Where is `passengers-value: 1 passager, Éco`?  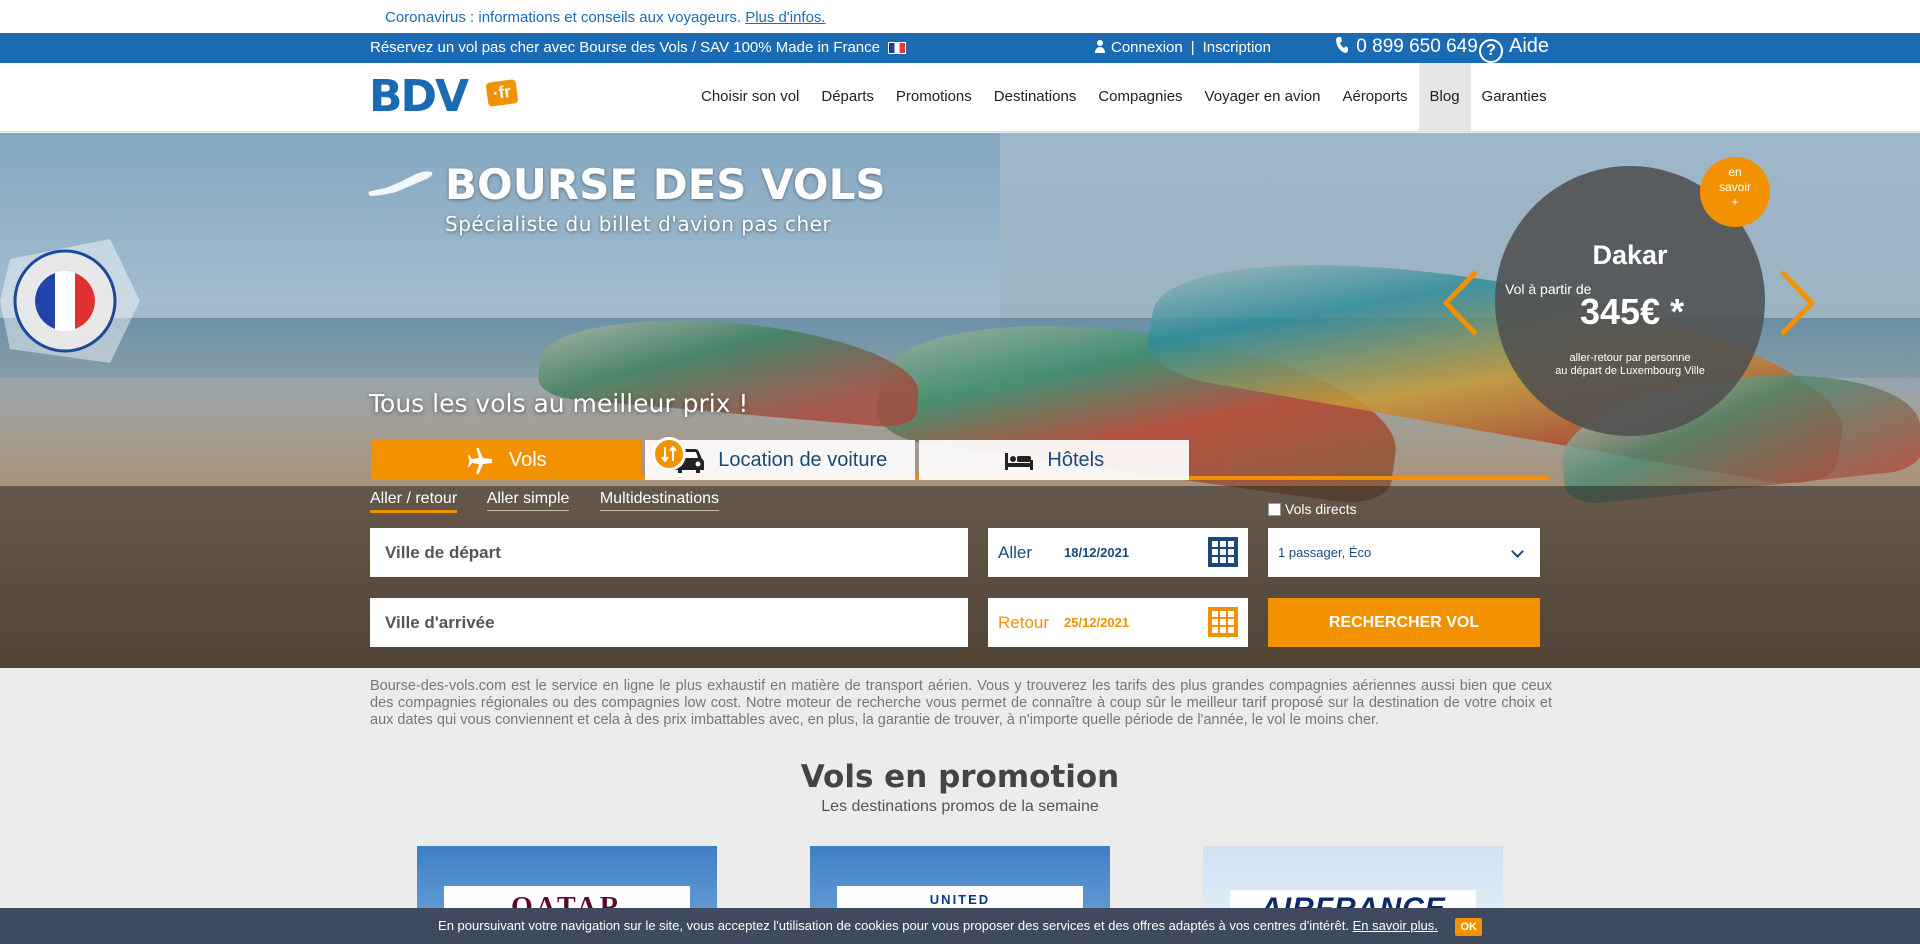
passengers-value: 1 passager, Éco is located at coordinates (1325, 552).